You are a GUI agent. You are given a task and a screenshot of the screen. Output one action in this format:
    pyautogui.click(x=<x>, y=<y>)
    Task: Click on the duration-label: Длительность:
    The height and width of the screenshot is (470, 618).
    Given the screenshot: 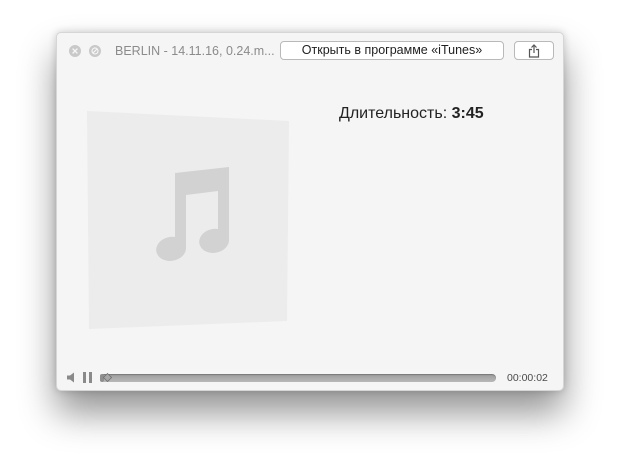 What is the action you would take?
    pyautogui.click(x=395, y=113)
    